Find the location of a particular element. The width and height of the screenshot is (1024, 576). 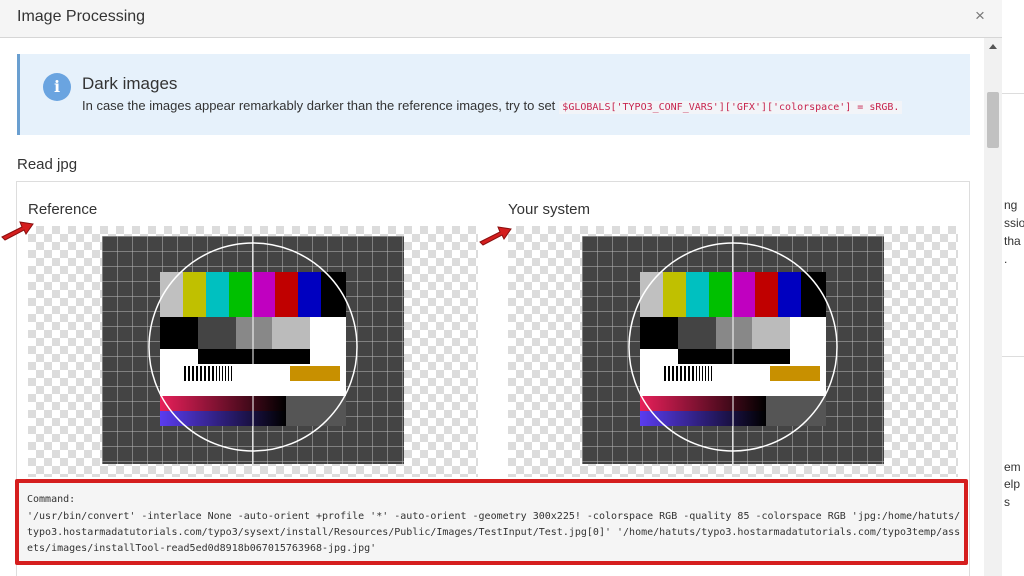

your-system-test-image is located at coordinates (733, 350).